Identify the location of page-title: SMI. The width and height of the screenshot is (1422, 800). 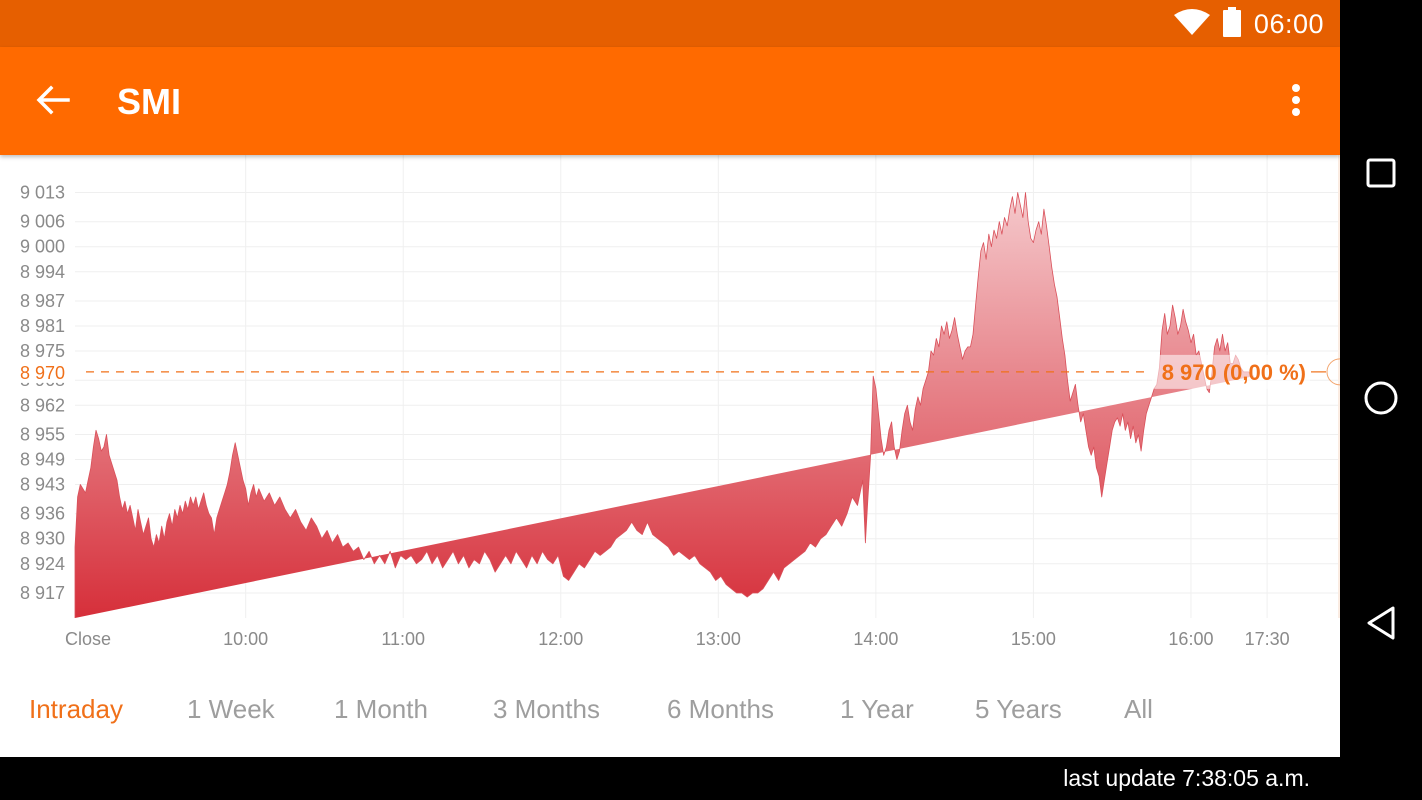
(149, 101).